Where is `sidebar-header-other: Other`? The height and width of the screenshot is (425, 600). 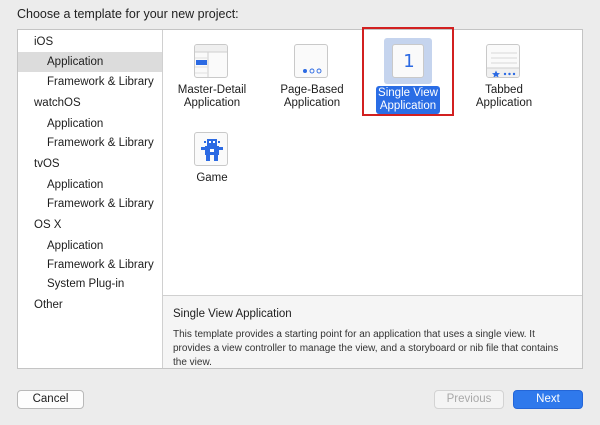 sidebar-header-other: Other is located at coordinates (90, 305).